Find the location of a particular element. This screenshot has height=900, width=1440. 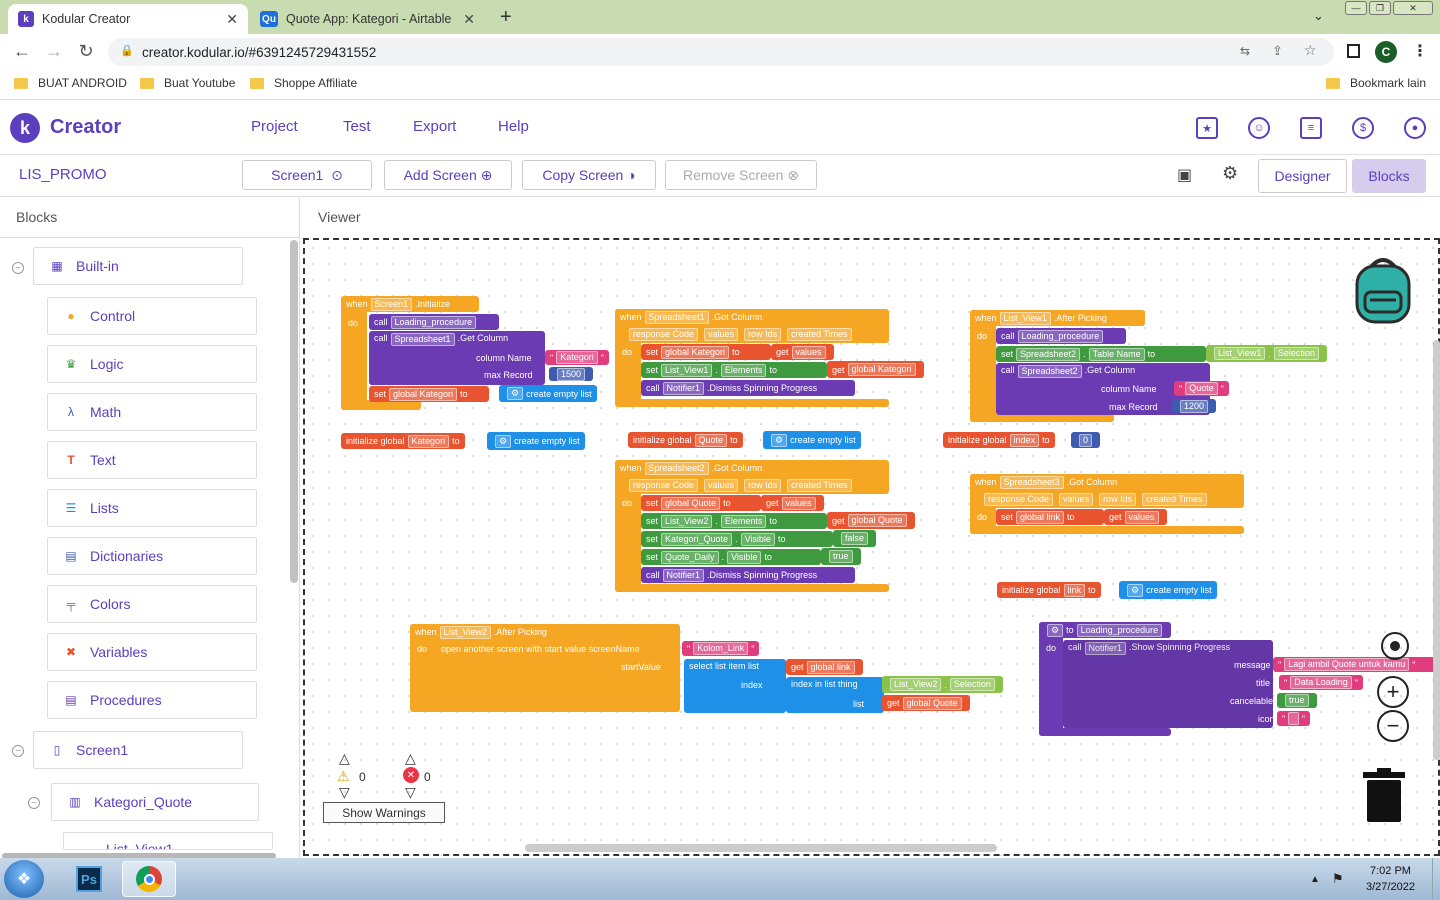

designer-button: Designer is located at coordinates (1302, 176).